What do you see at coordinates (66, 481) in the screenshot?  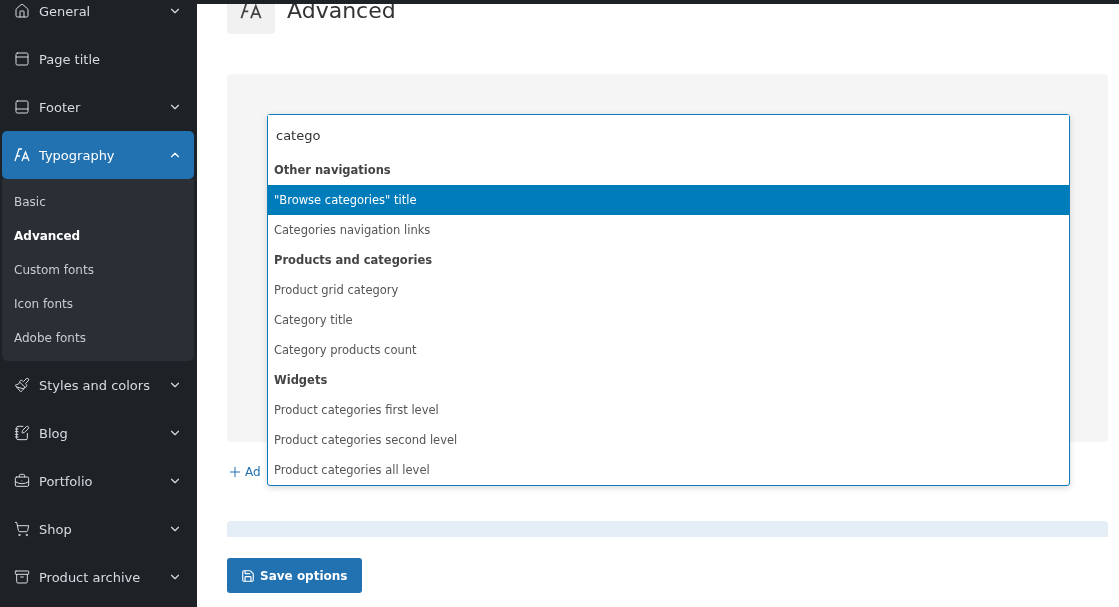 I see `sidebar-label: Portfolio` at bounding box center [66, 481].